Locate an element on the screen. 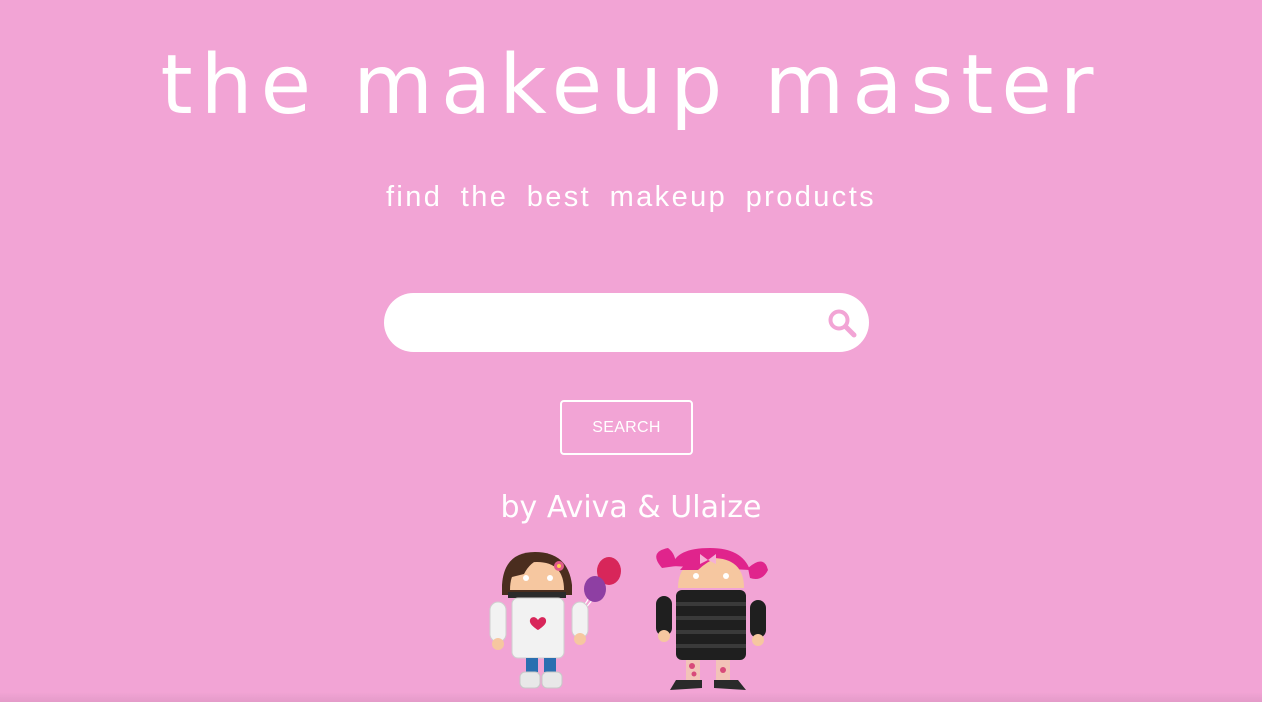 The height and width of the screenshot is (702, 1262). bottom-shadow is located at coordinates (631, 697).